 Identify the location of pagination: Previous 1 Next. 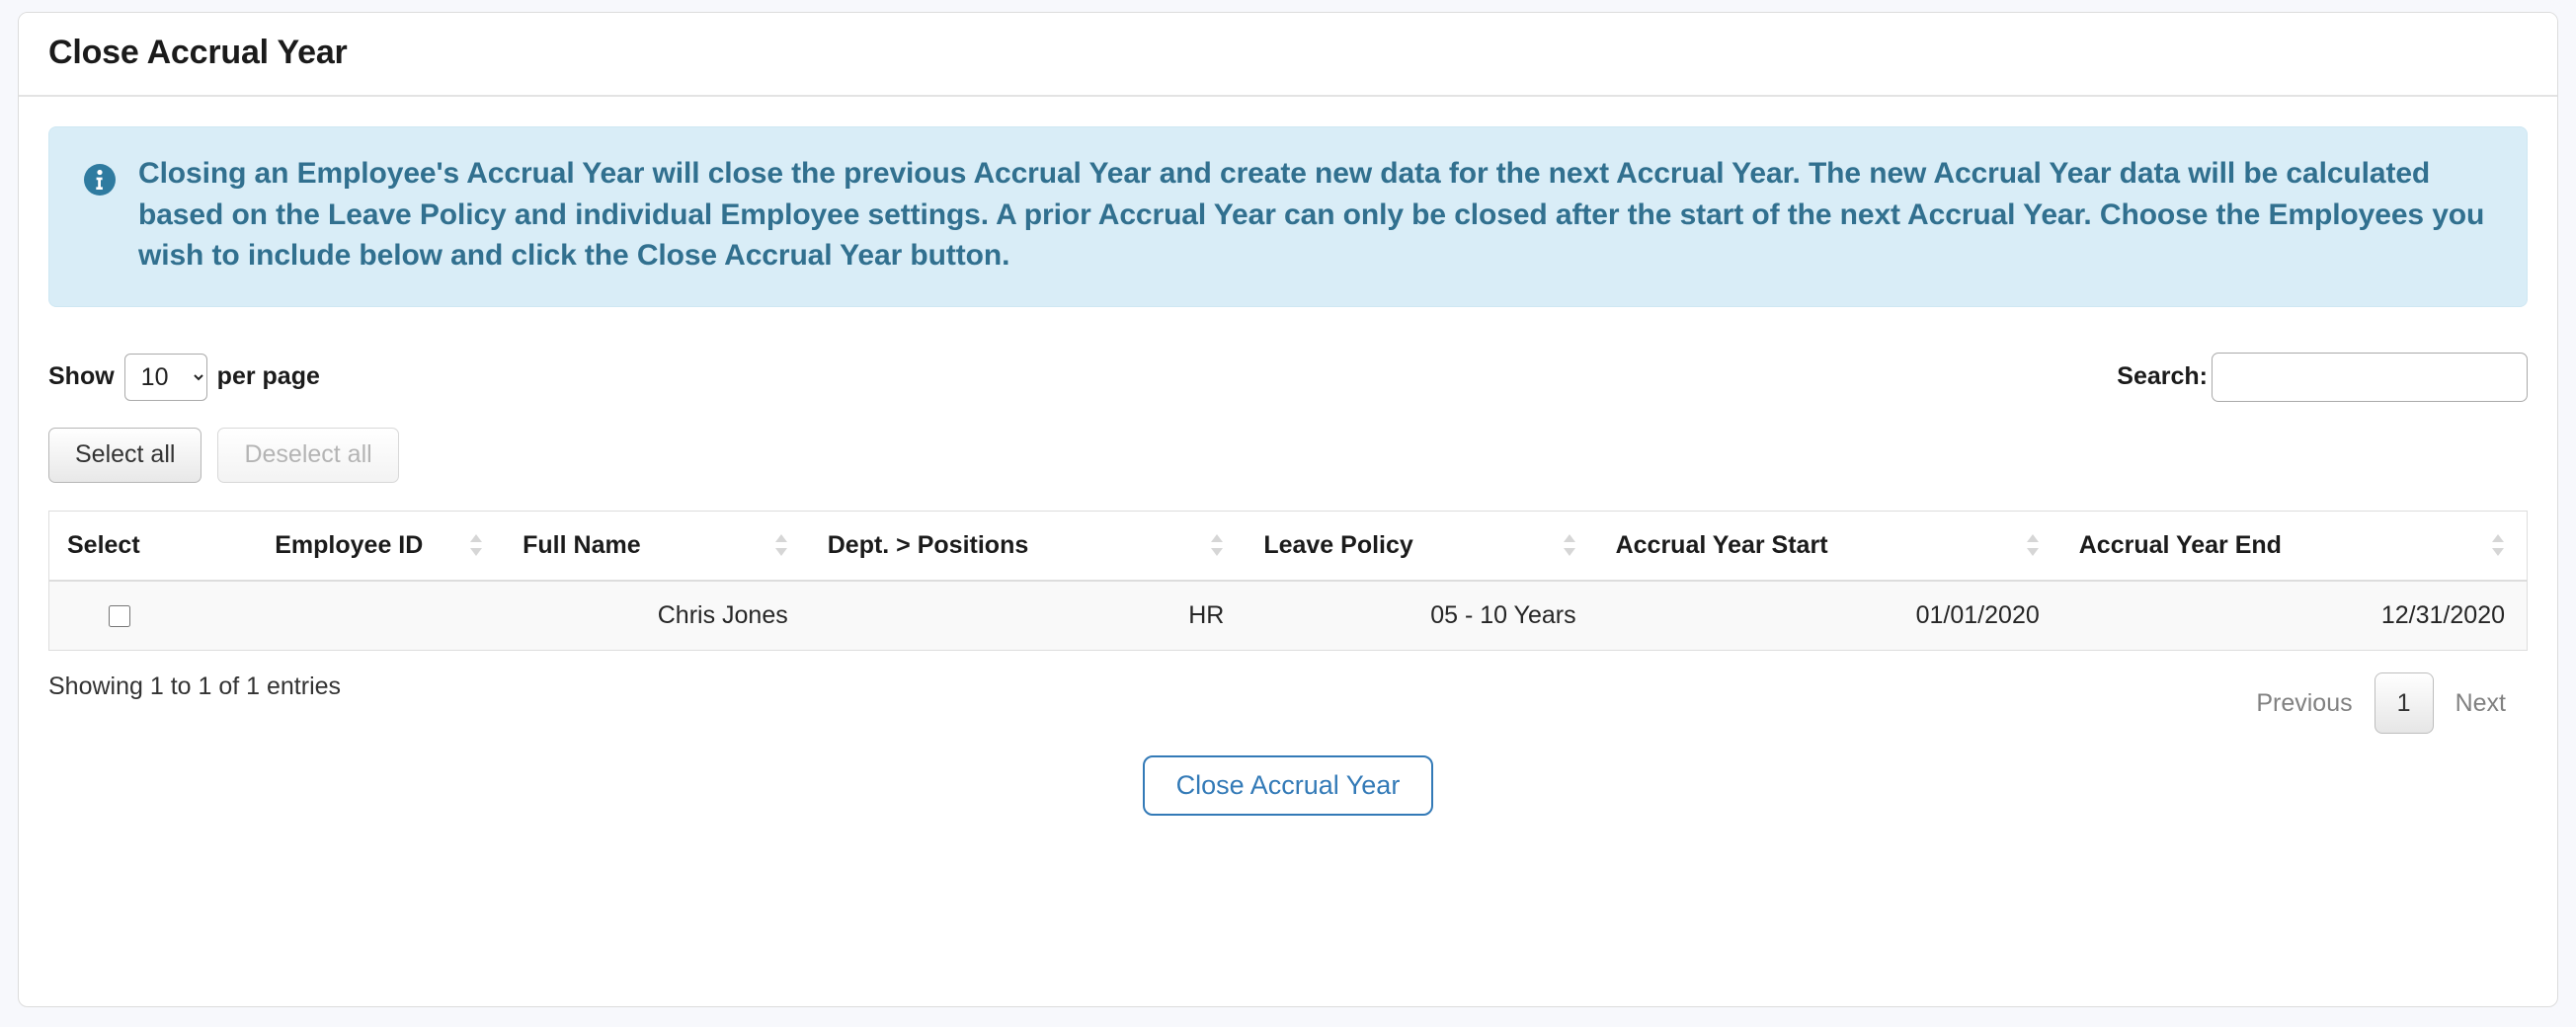
(2381, 703).